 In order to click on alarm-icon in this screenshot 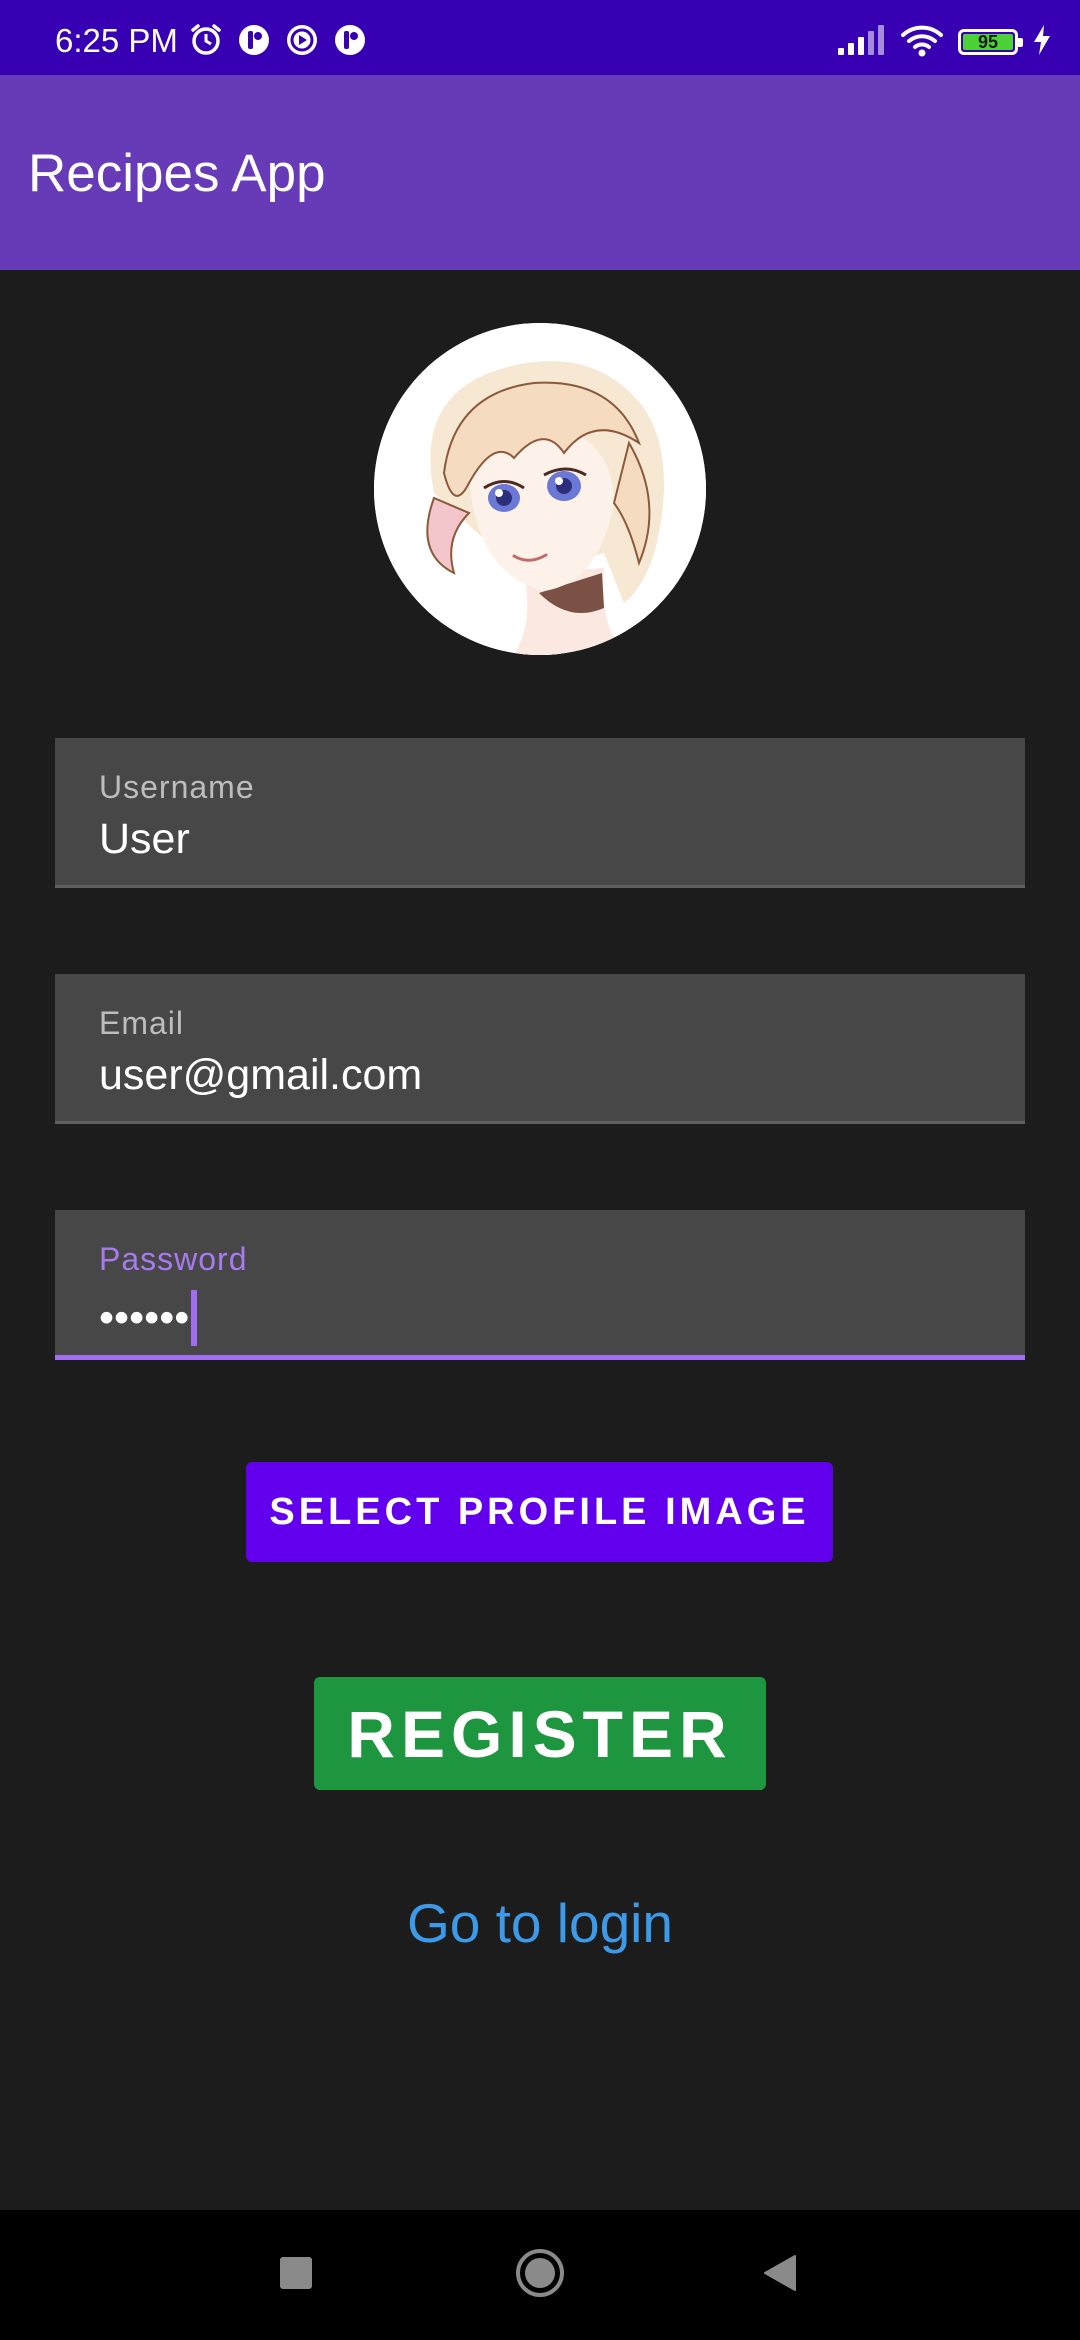, I will do `click(206, 42)`.